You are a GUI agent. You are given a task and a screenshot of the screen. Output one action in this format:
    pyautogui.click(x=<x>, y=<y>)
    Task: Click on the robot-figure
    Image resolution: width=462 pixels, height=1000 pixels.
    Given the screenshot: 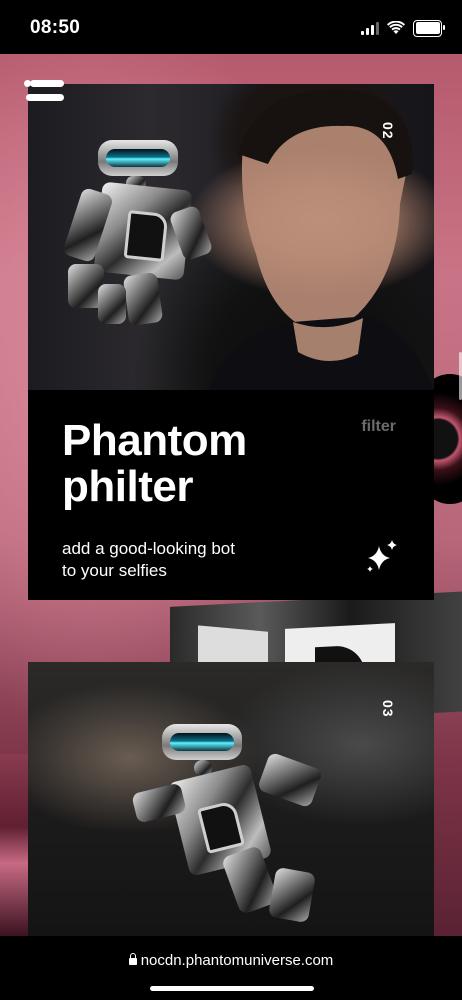 What is the action you would take?
    pyautogui.click(x=231, y=828)
    